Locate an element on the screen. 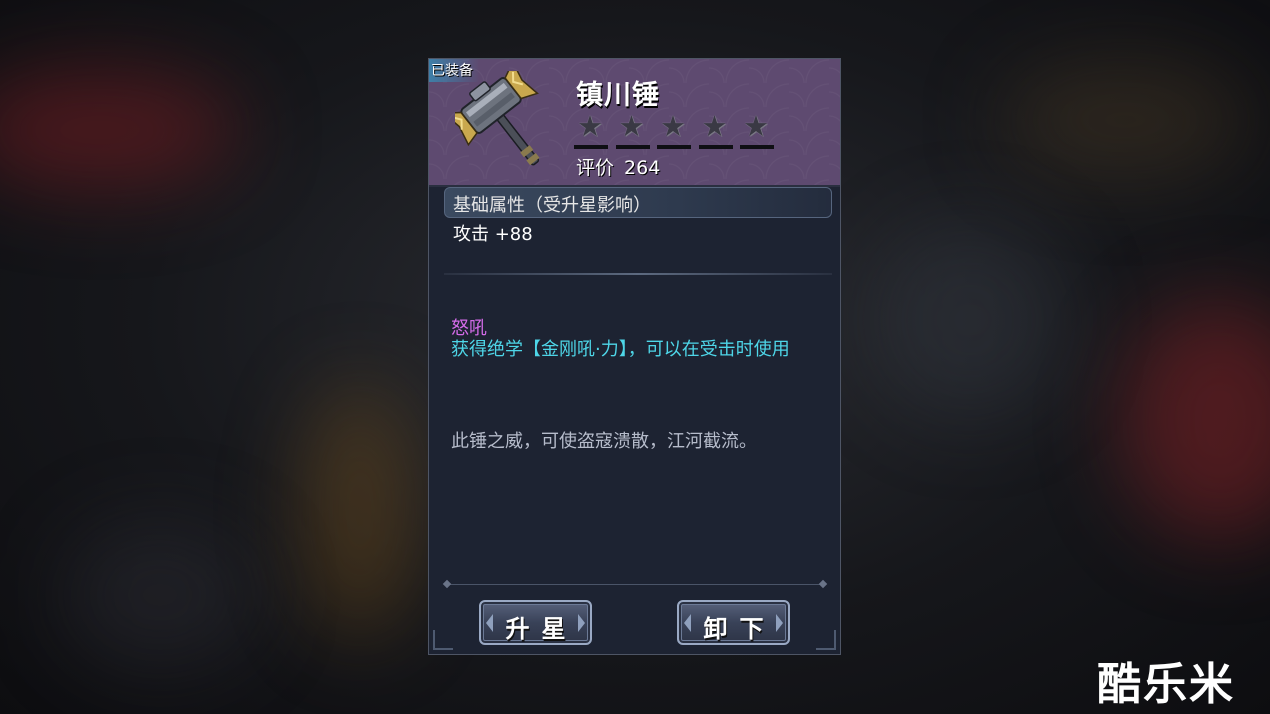  base-attributes-header: 基础属性（受升星影响） is located at coordinates (638, 202).